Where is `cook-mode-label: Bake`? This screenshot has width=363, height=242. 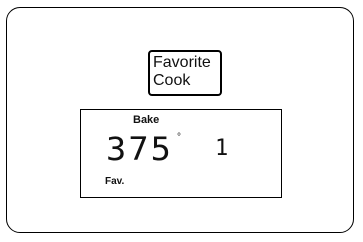 cook-mode-label: Bake is located at coordinates (146, 120).